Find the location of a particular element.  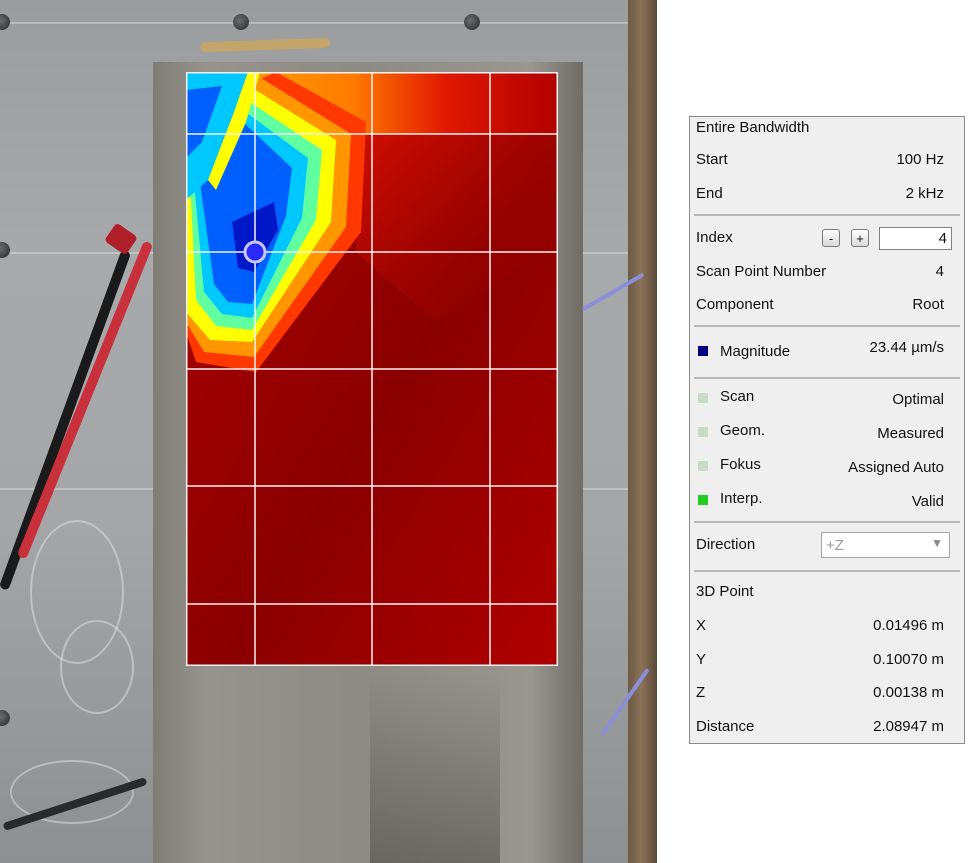

x-value: 0.01496 m is located at coordinates (908, 625).